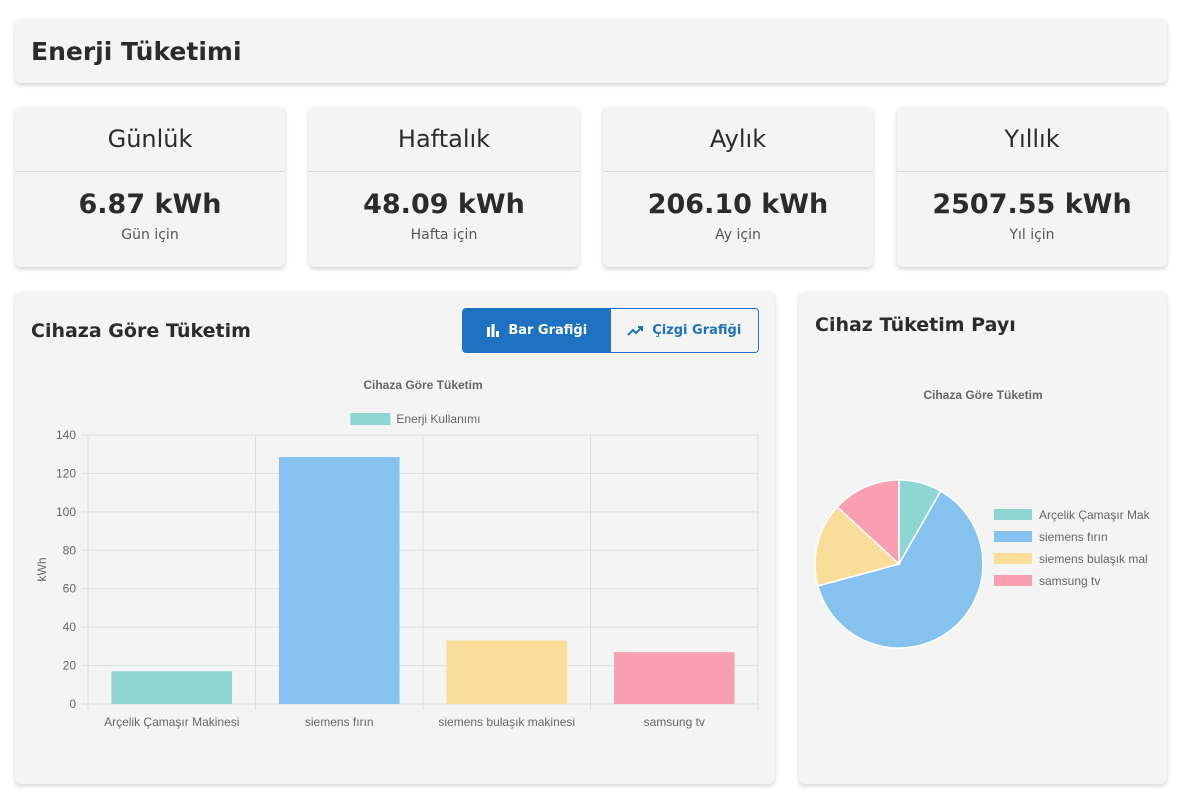 The width and height of the screenshot is (1181, 806). Describe the element at coordinates (674, 722) in the screenshot. I see `x-tick-label: samsung tv` at that location.